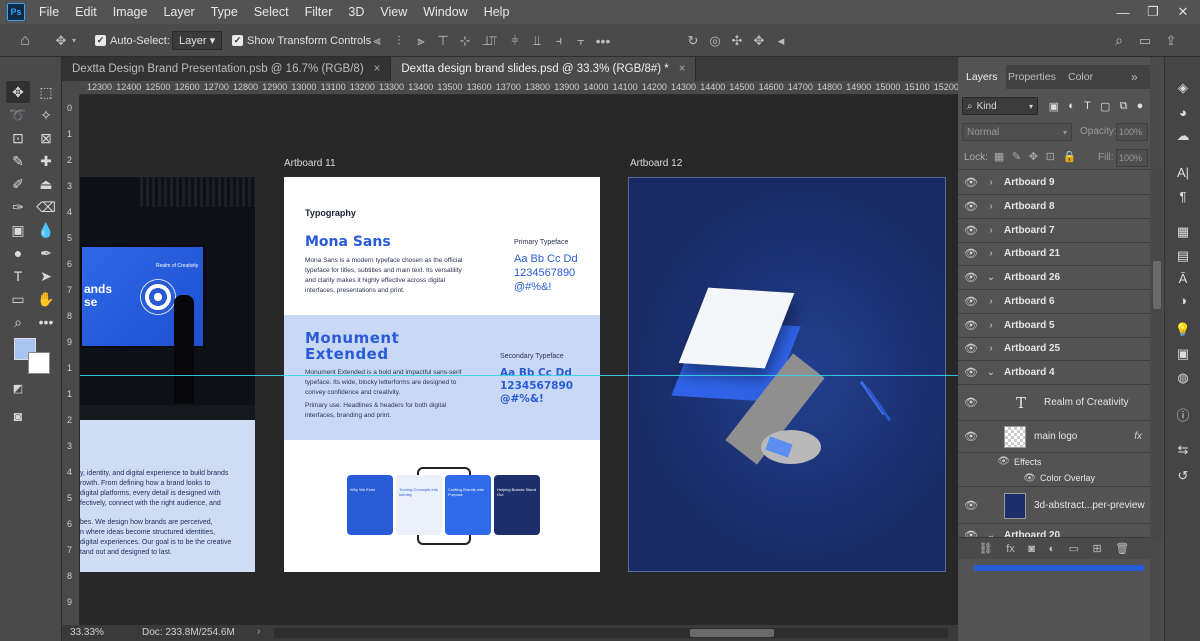  I want to click on layer-main-logo: 👁 main logo fx, so click(1054, 437).